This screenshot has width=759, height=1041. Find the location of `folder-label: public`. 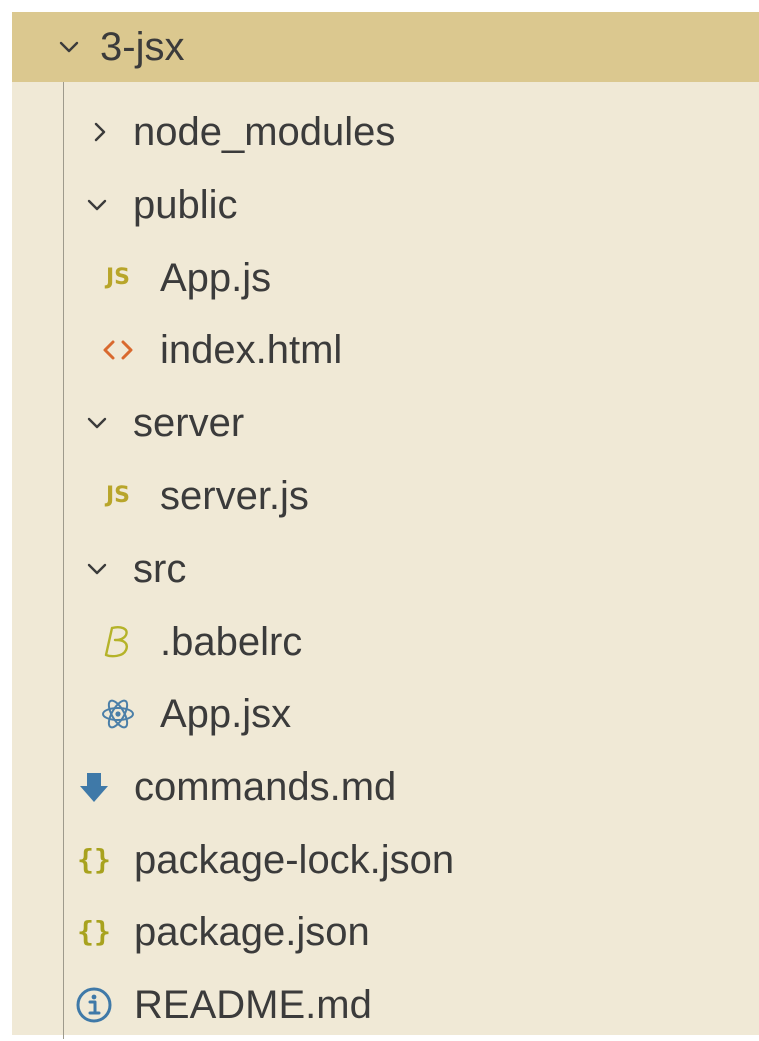

folder-label: public is located at coordinates (185, 205).